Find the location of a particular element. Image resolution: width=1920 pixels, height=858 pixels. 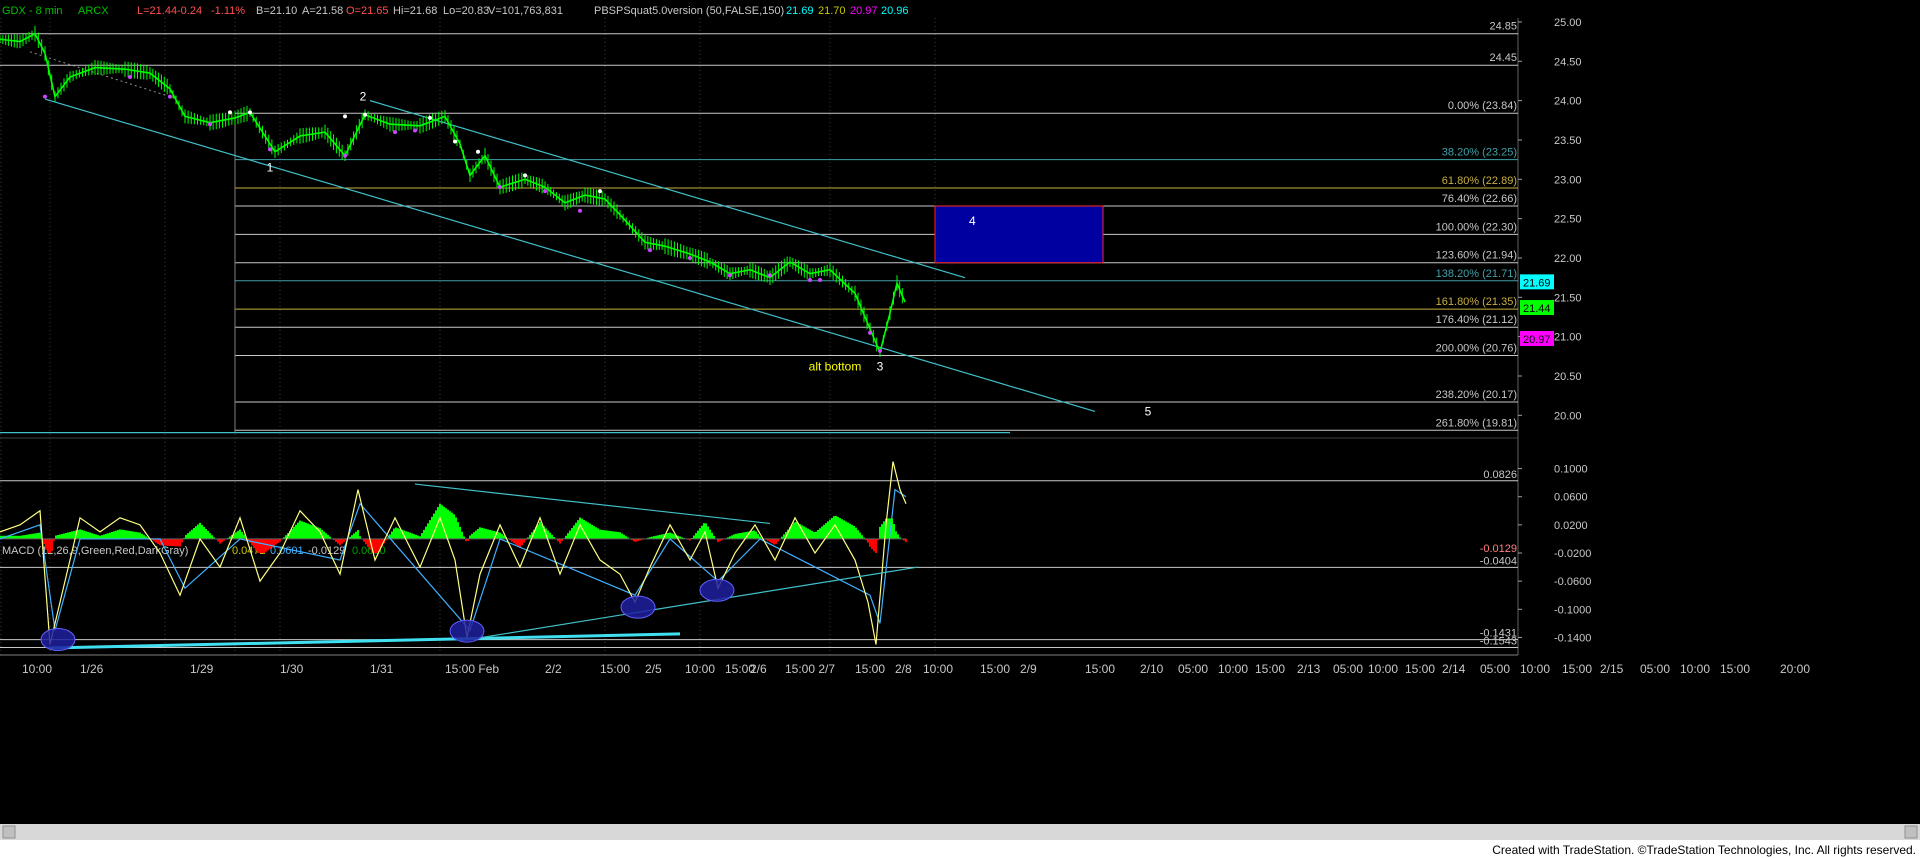

fib-label: 138.20% (21.71) is located at coordinates (1476, 274).